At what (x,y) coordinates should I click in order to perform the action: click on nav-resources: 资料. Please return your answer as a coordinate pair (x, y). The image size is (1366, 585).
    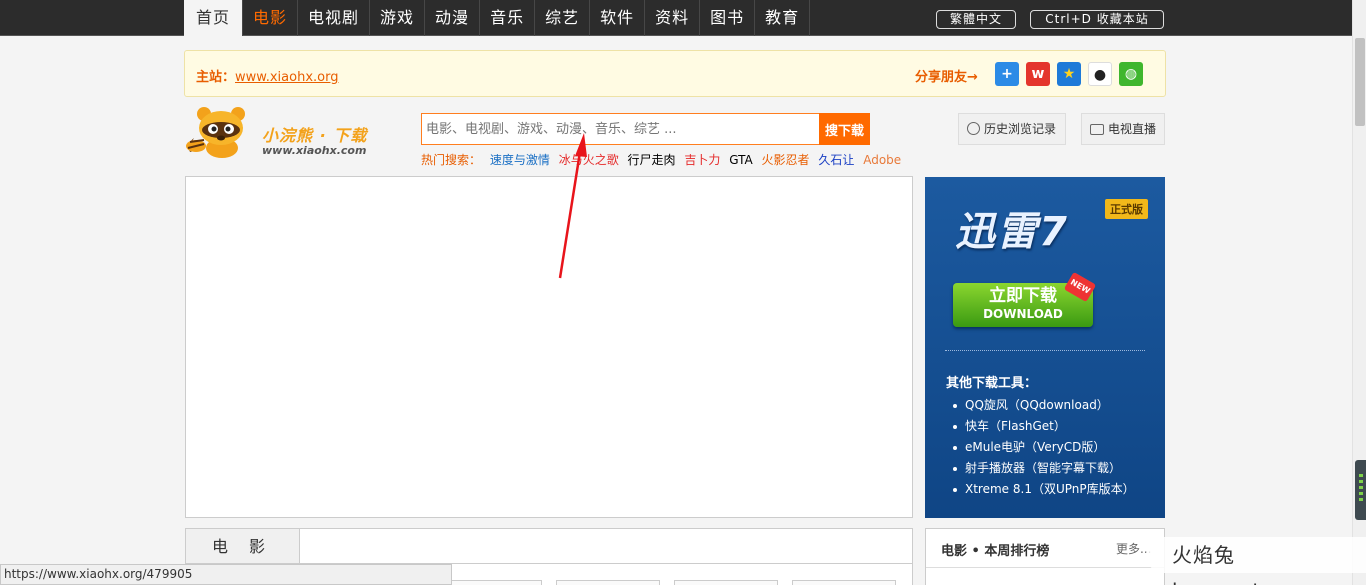
    Looking at the image, I should click on (673, 18).